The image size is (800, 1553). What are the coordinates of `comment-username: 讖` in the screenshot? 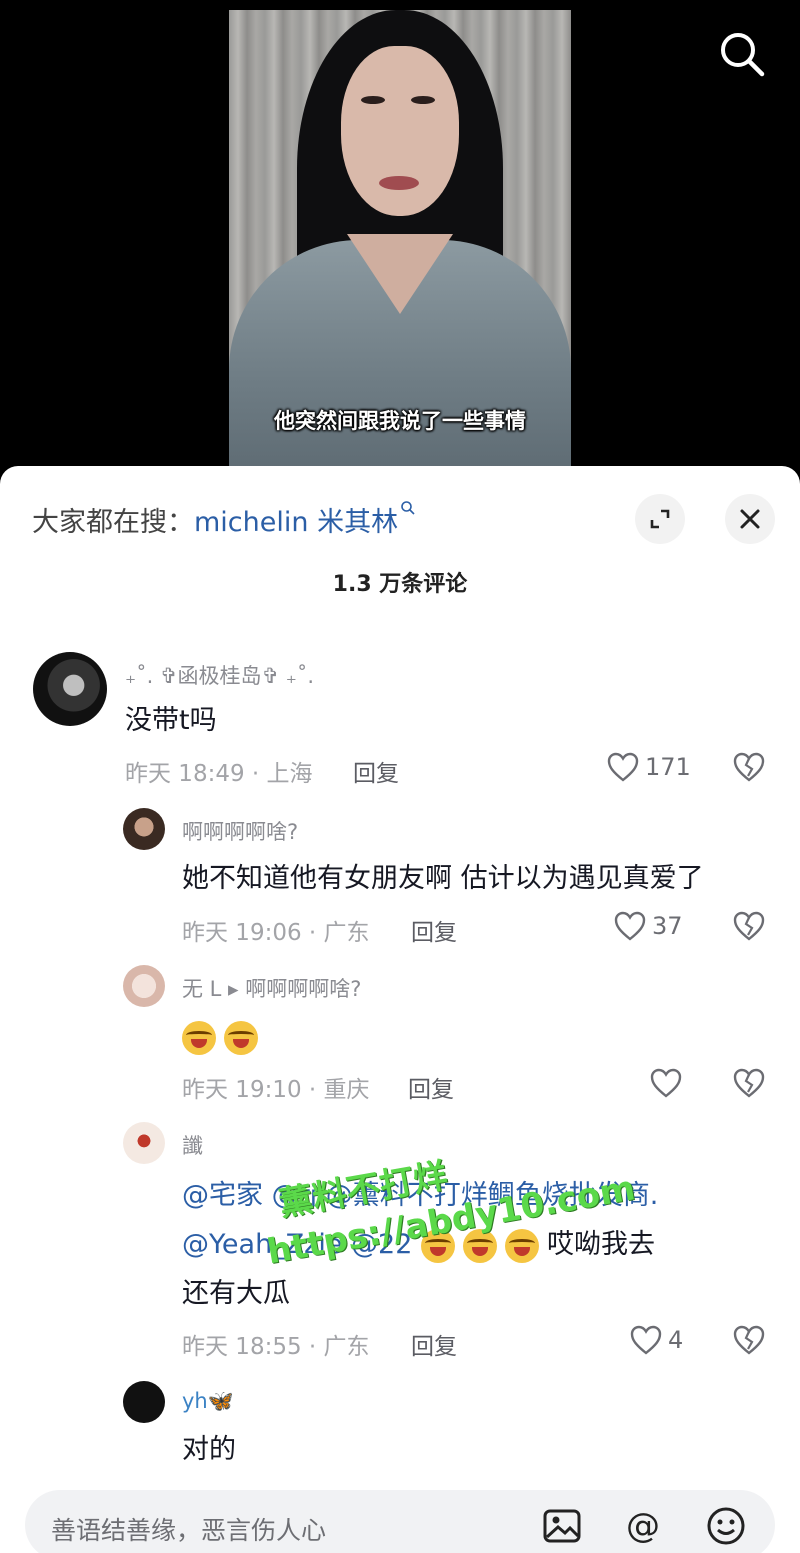 It's located at (192, 1145).